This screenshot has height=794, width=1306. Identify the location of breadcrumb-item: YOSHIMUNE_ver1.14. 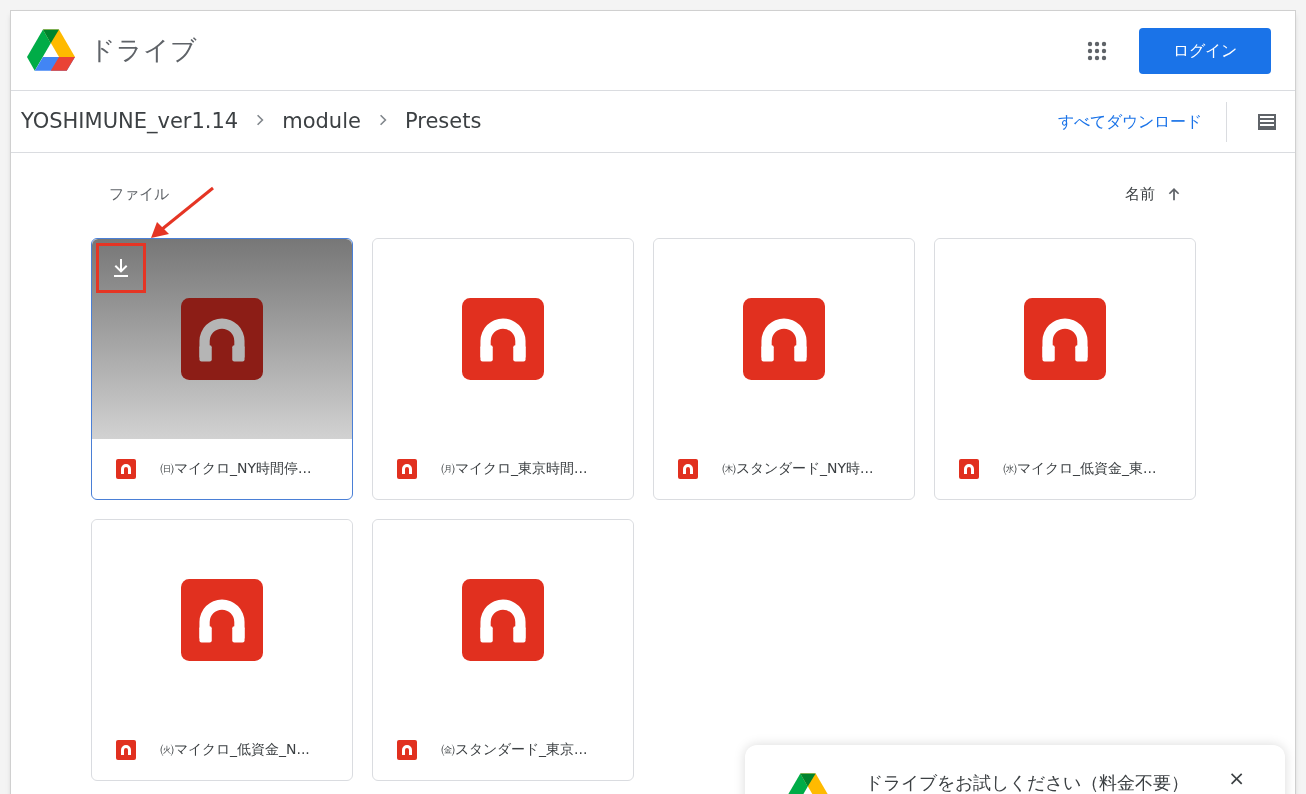
(130, 121).